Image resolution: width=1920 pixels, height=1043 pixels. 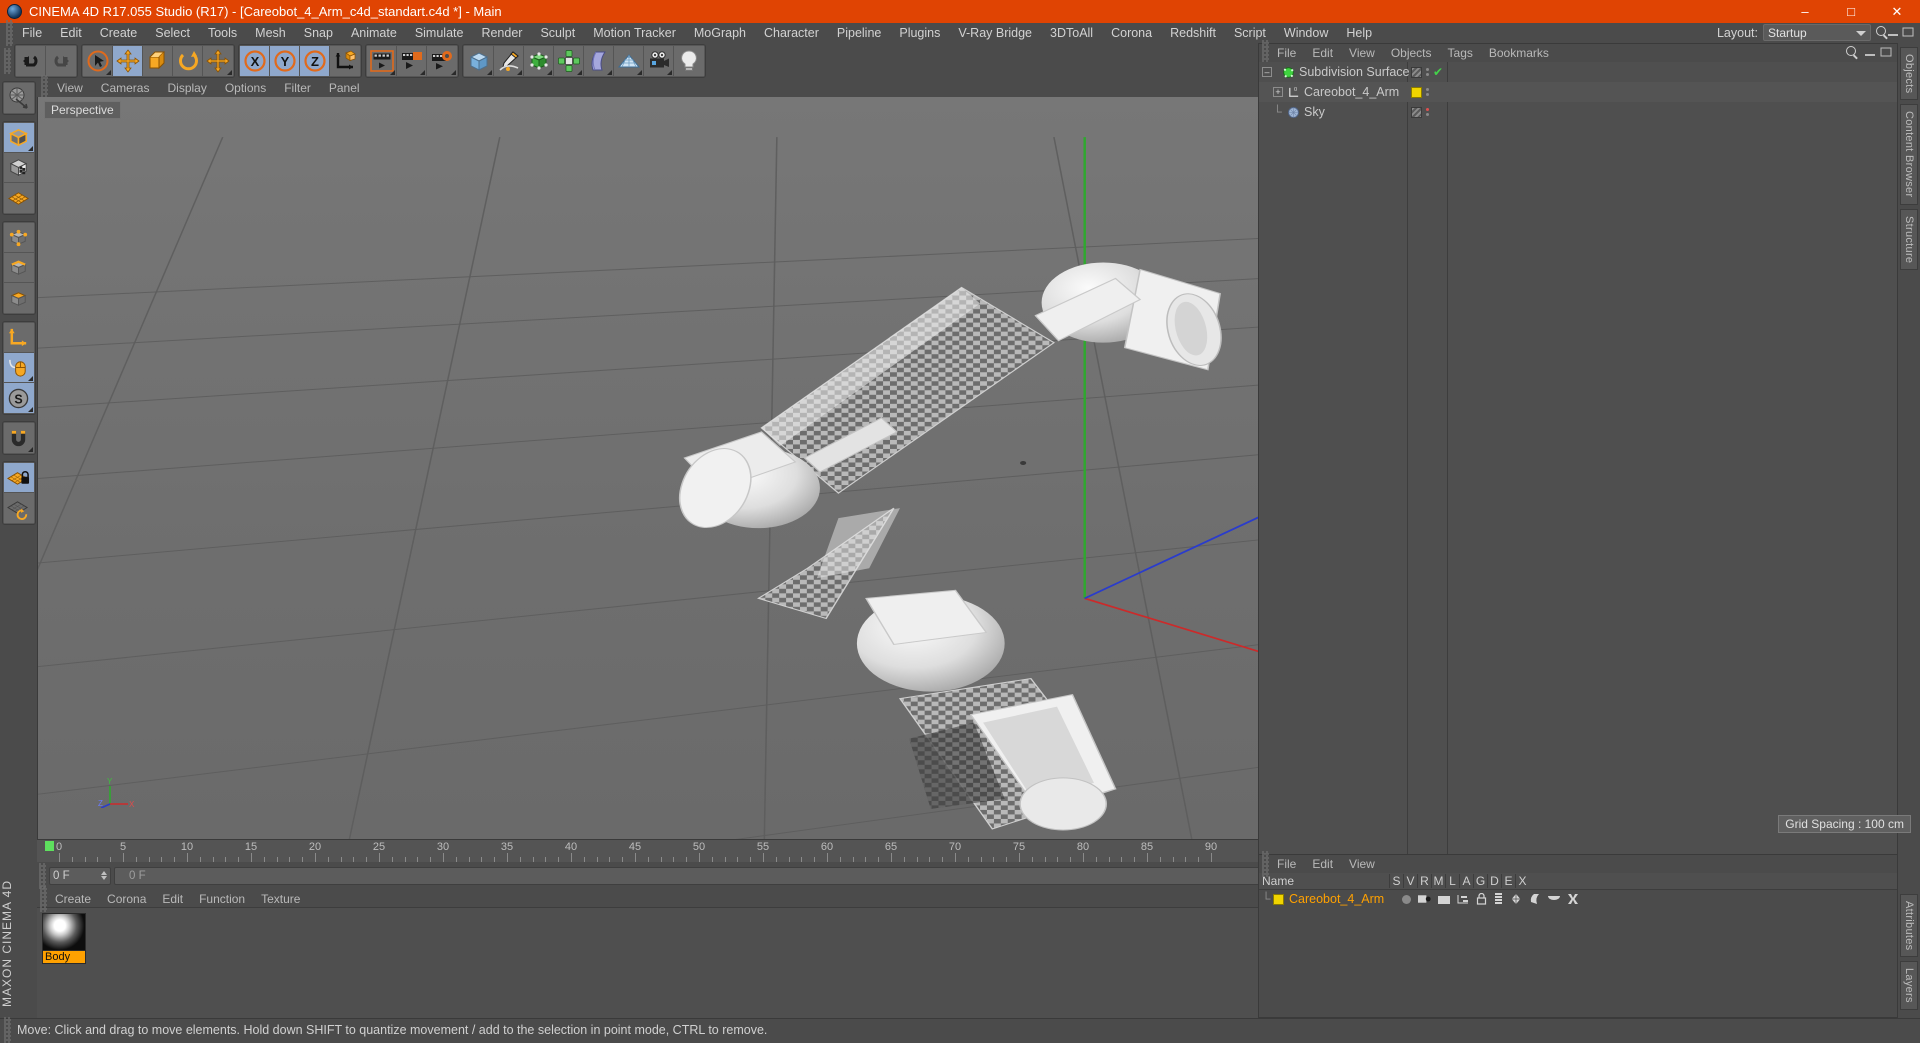 I want to click on object-row-sky: └ Sky, so click(x=1578, y=112).